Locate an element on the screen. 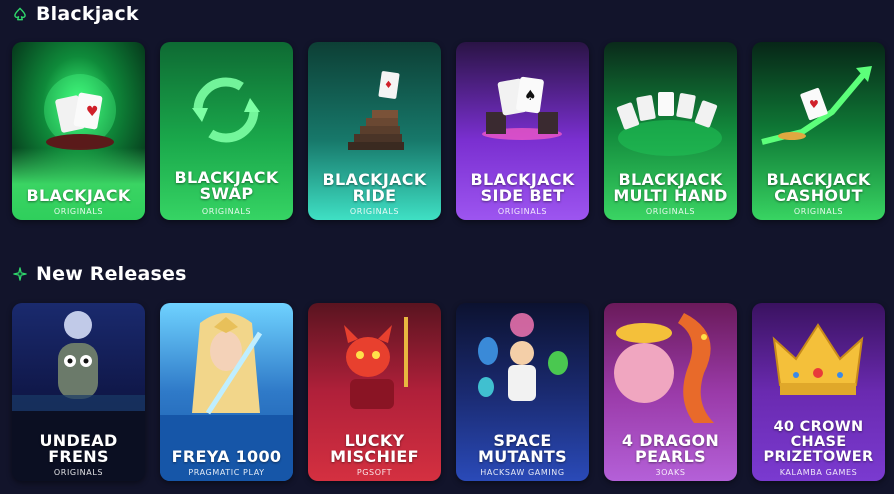 The width and height of the screenshot is (894, 494). game-card-lucky-mischief: LUCKY MISCHIEF PGSOFT is located at coordinates (374, 392).